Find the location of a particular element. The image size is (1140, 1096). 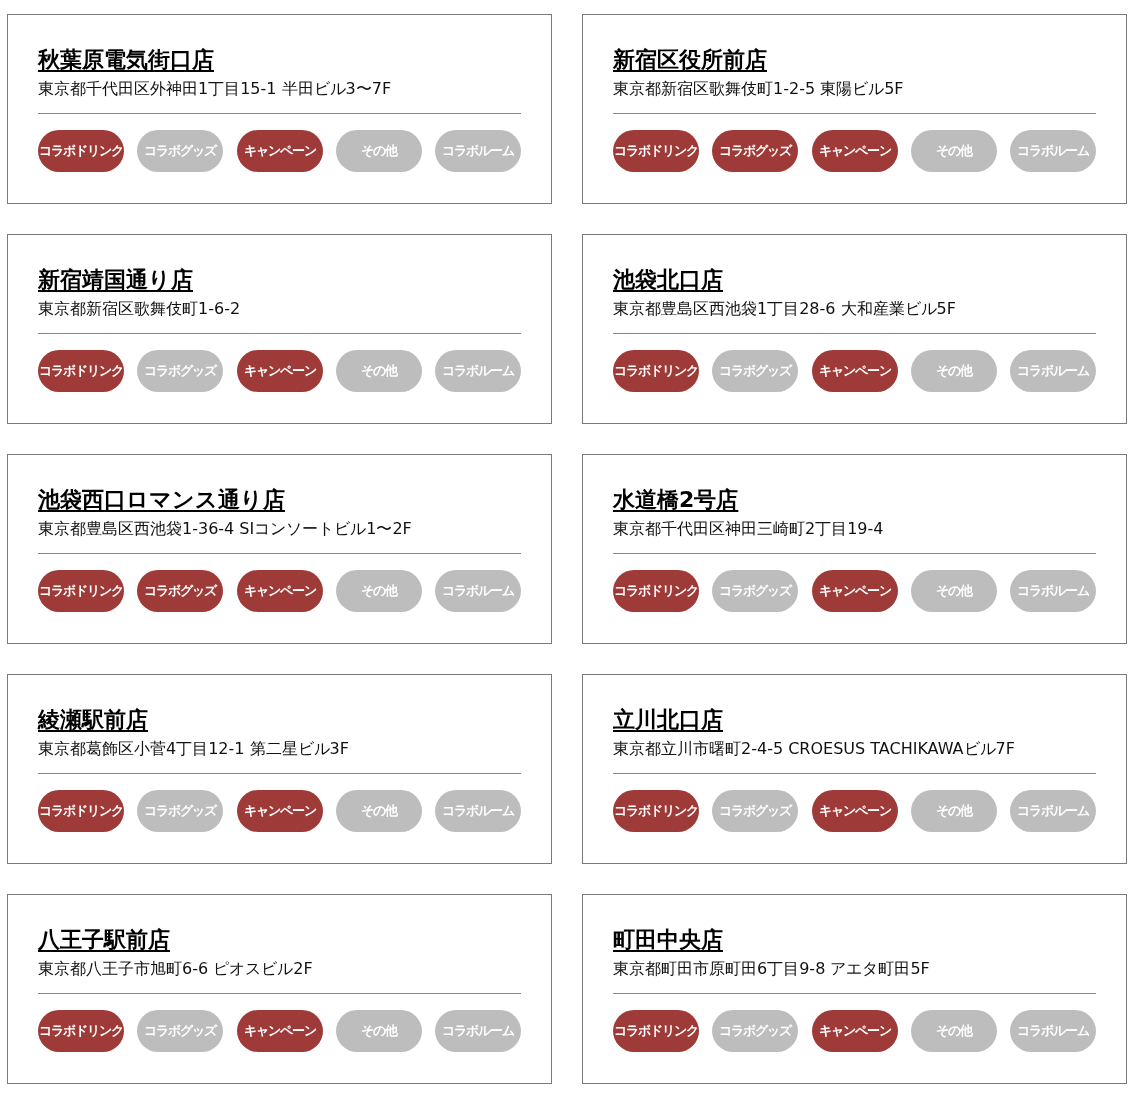

store-name-link: 池袋西口ロマンス通り店 is located at coordinates (161, 500).